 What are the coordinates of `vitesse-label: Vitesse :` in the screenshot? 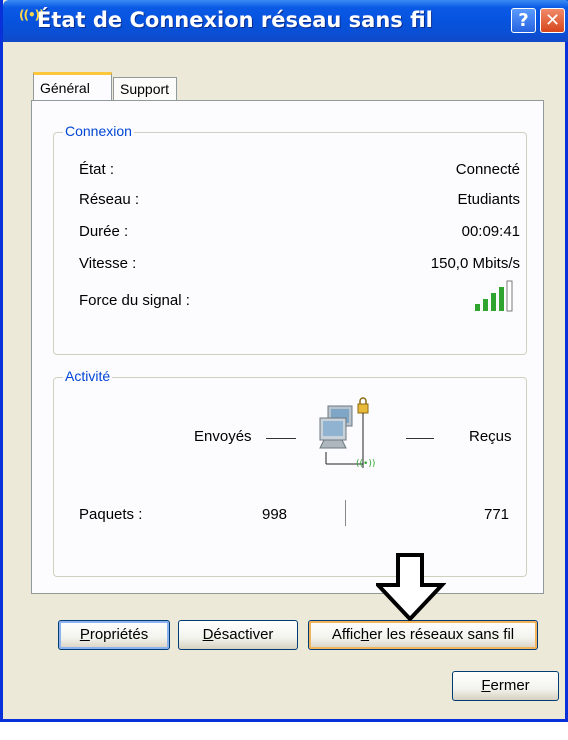 It's located at (108, 263).